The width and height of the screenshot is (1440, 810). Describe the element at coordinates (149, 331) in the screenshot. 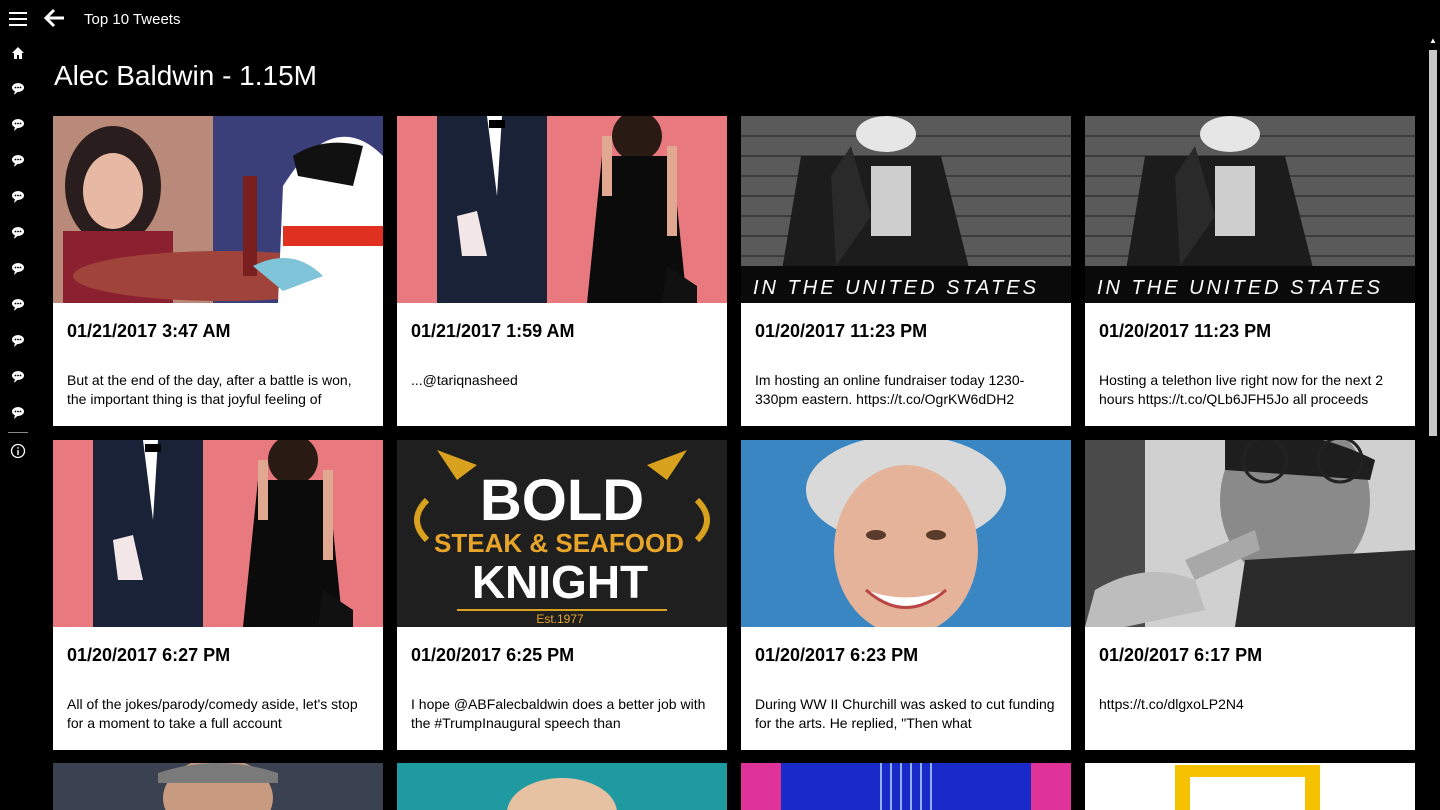

I see `tweet-date: 01/21/2017 3:47 AM` at that location.